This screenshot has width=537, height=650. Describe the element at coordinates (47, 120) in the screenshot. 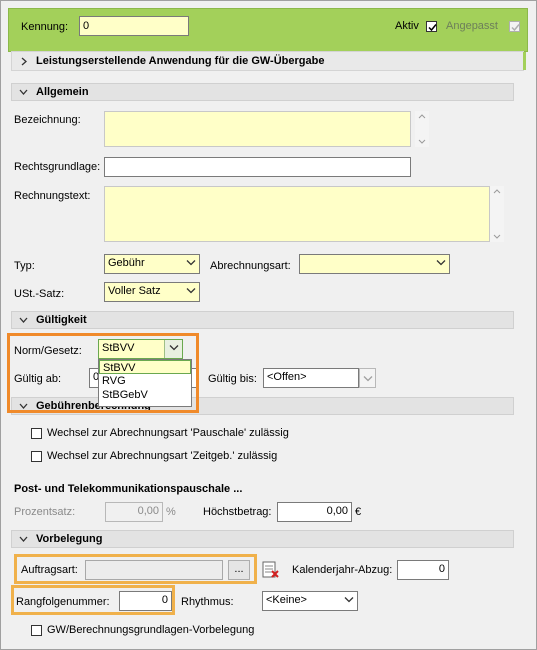

I see `bezeichnung-label: Bezeichnung:` at that location.